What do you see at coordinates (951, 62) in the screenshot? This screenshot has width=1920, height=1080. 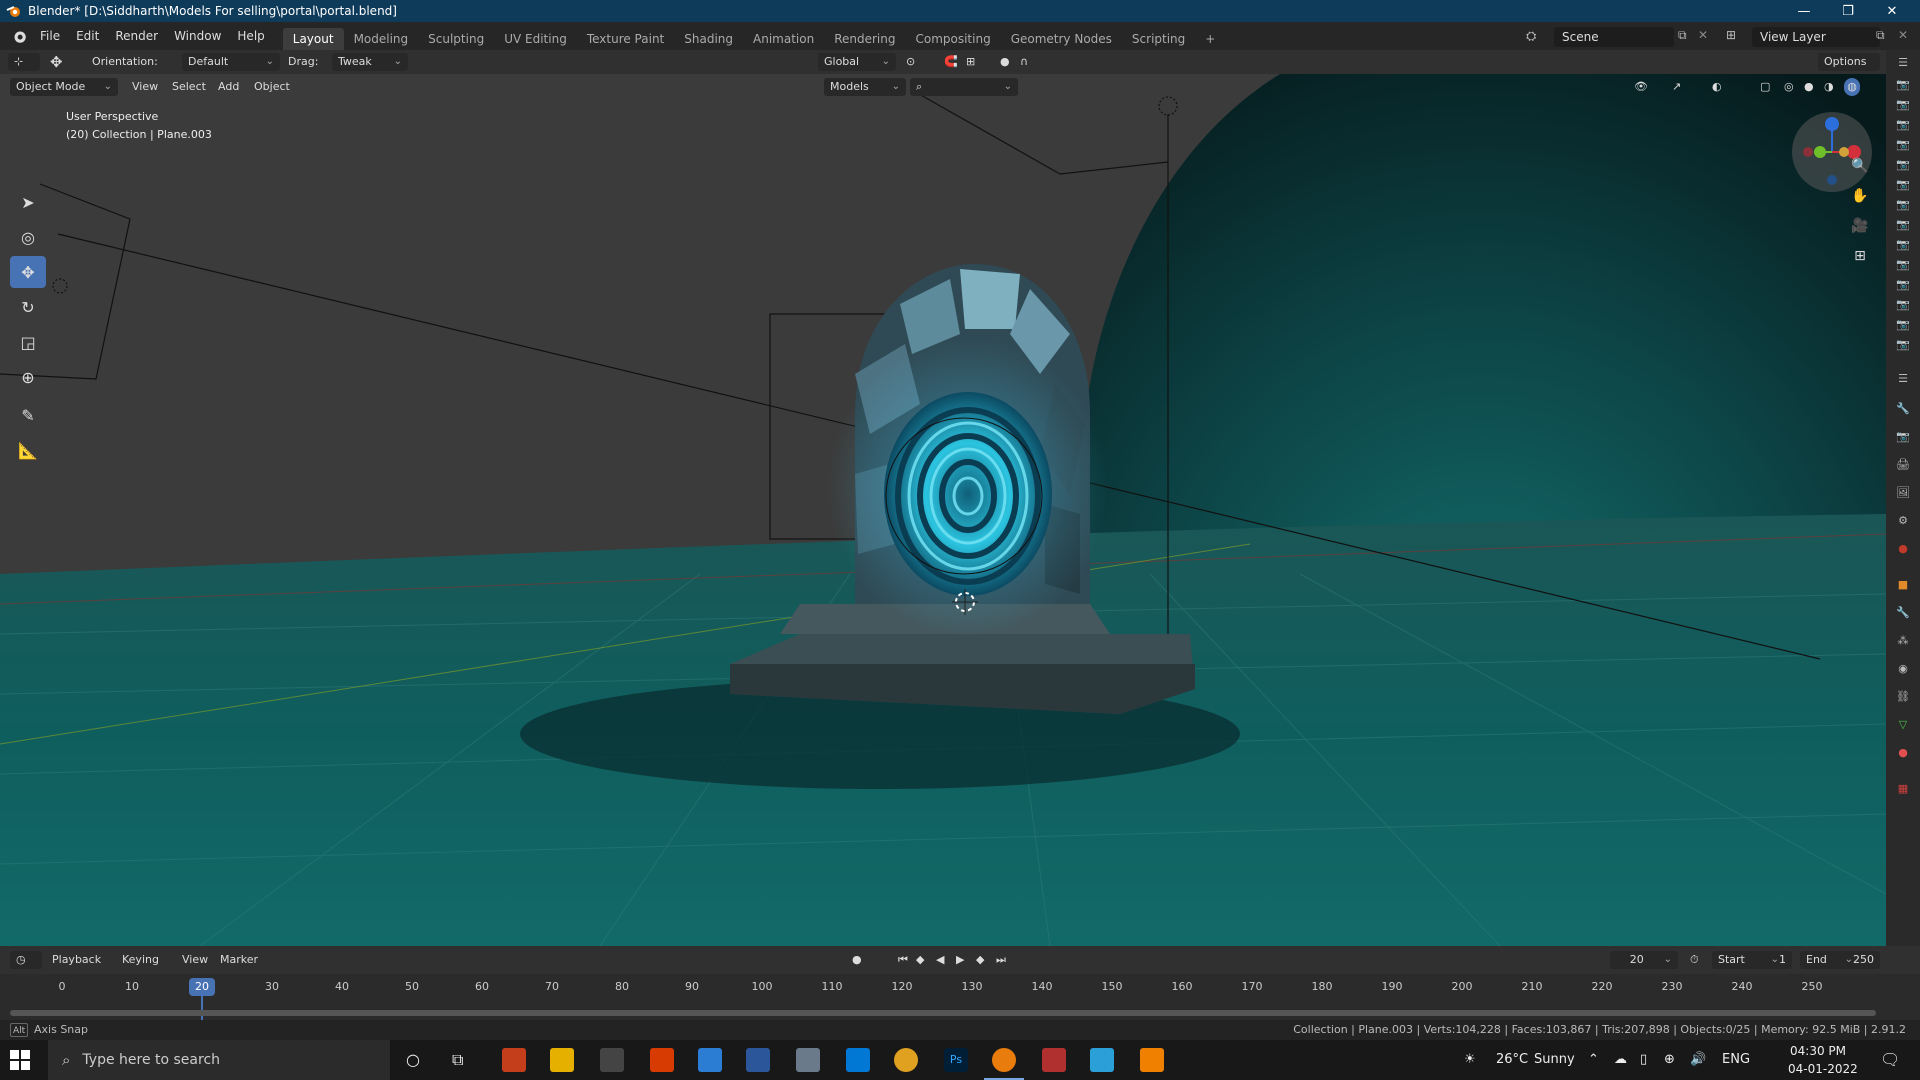 I see `snap-toggle-icon: 🧲` at bounding box center [951, 62].